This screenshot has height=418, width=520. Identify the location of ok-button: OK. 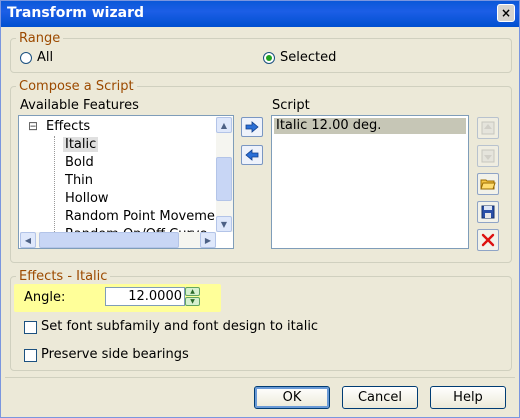
(292, 397).